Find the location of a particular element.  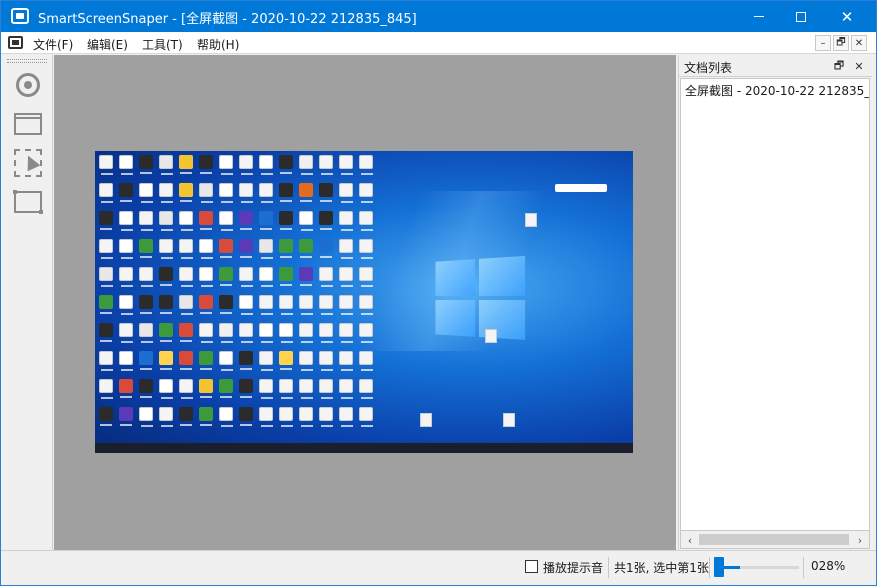

scroll-right-icon: › is located at coordinates (860, 540).